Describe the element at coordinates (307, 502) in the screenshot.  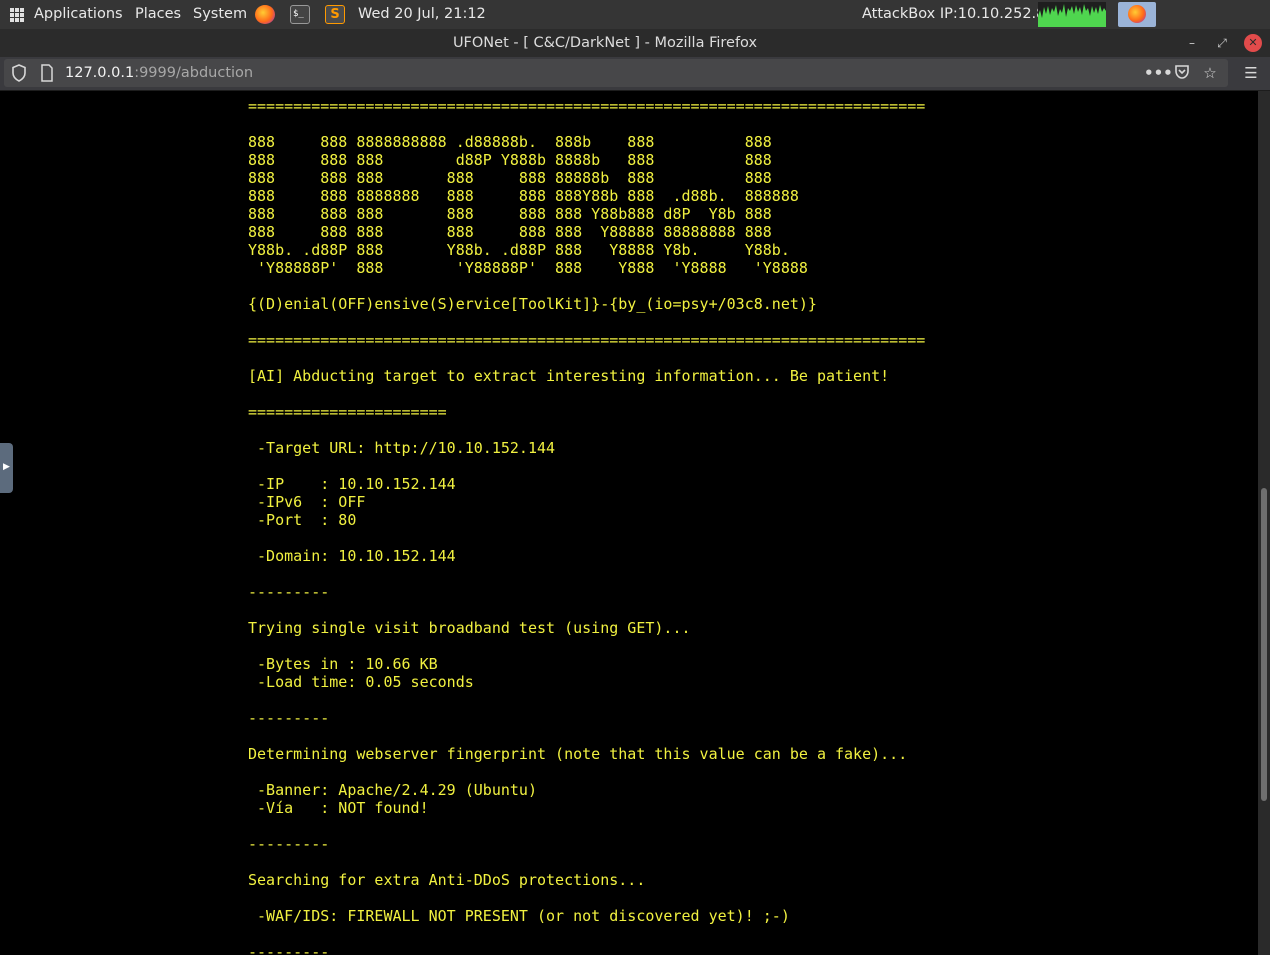
I see `output-line: -IPv6 : OFF` at that location.